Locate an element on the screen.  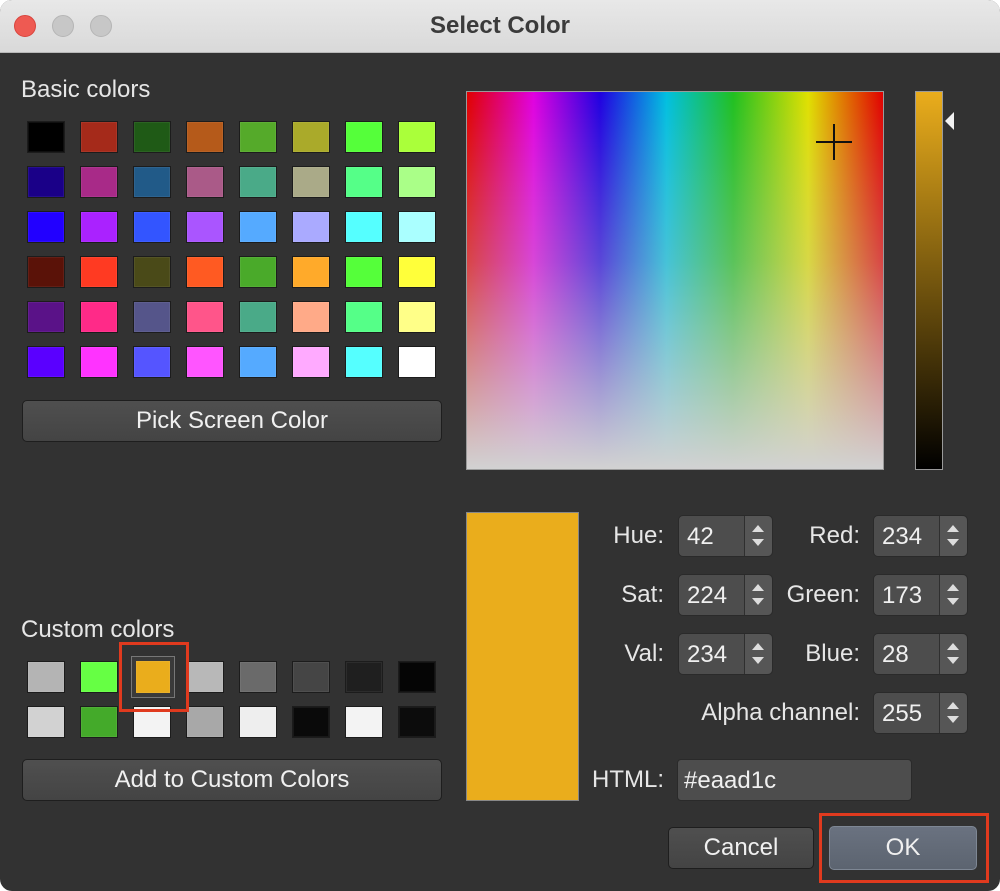
red-spinbox: 234 is located at coordinates (920, 536).